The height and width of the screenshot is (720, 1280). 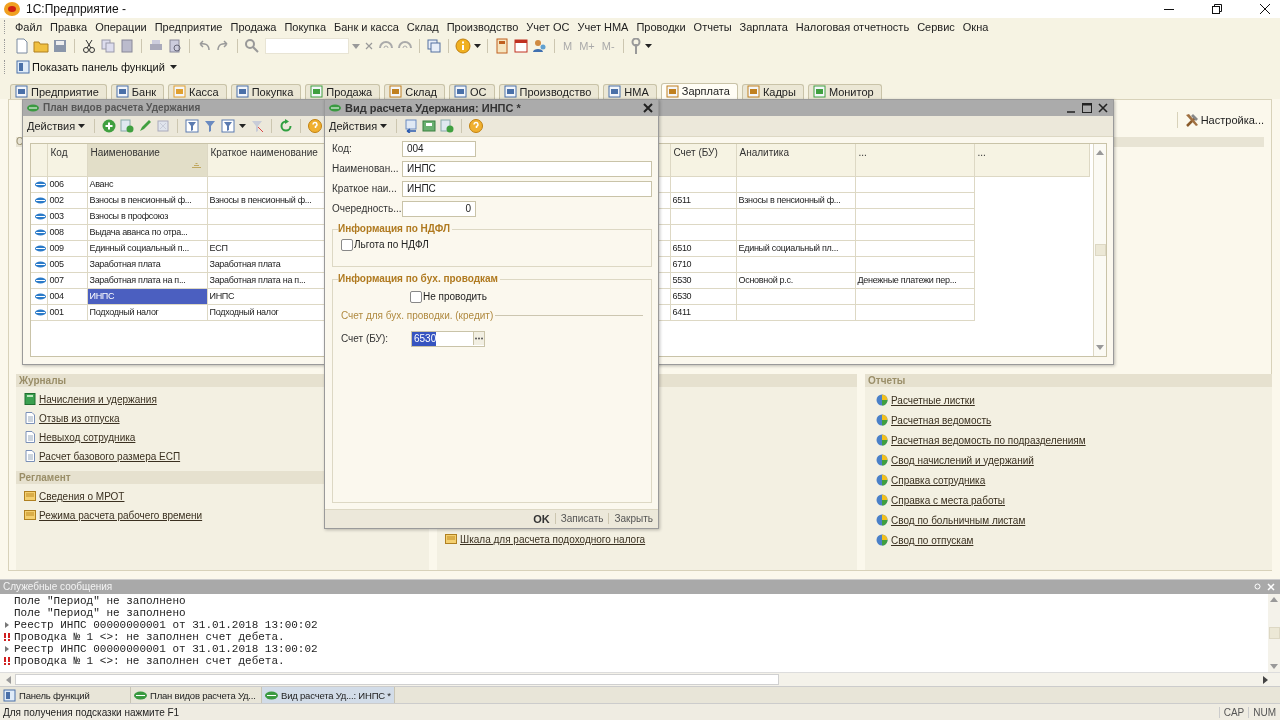 What do you see at coordinates (422, 27) in the screenshot?
I see `menu-item: Склад` at bounding box center [422, 27].